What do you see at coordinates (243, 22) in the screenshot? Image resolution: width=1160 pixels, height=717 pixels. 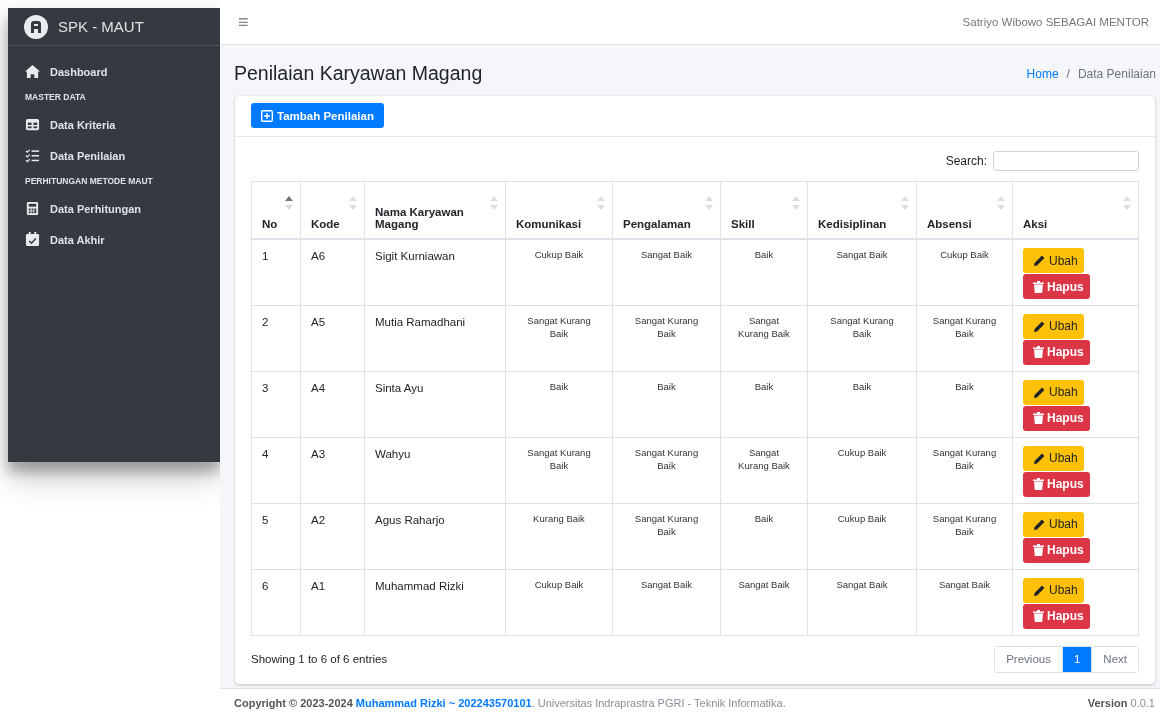 I see `menu-icon: ≡` at bounding box center [243, 22].